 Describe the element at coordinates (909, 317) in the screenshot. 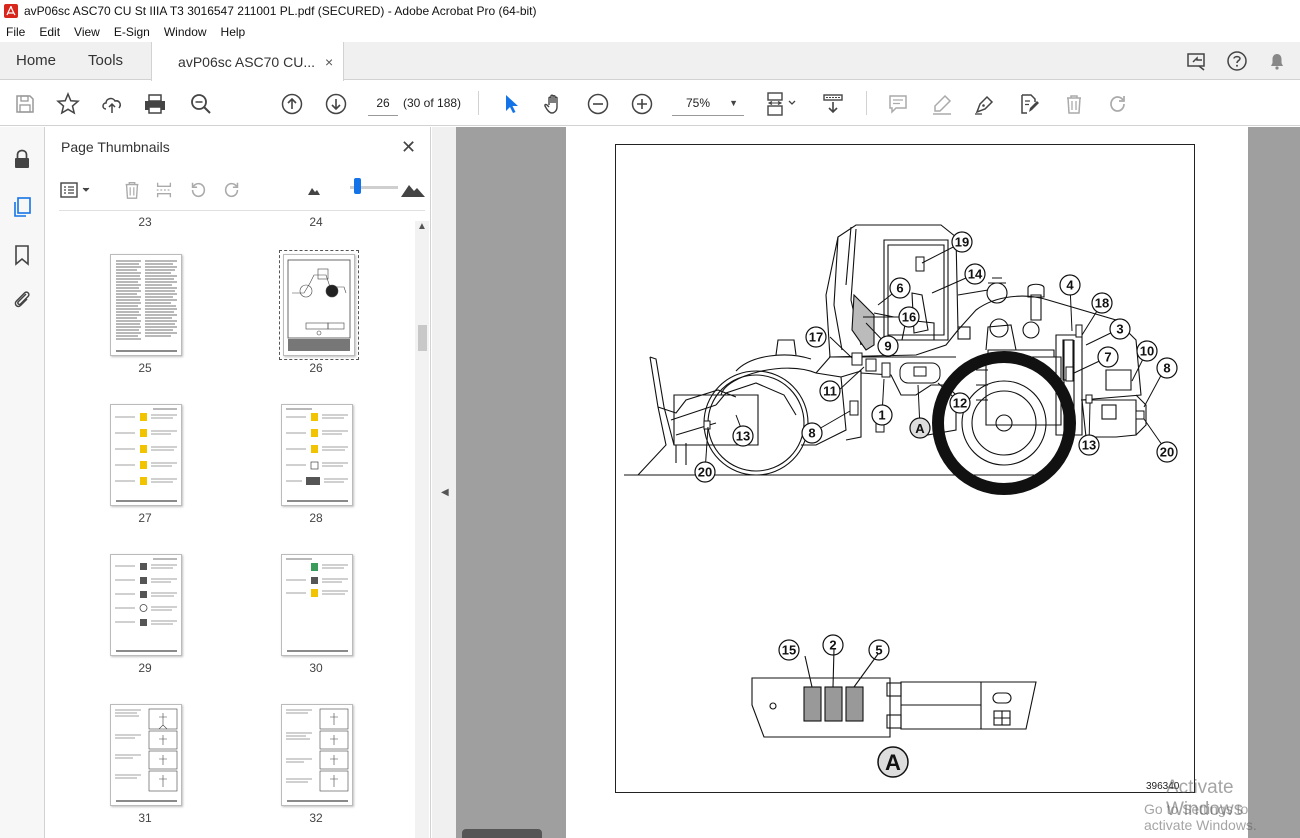

I see `svg-text: 16` at that location.